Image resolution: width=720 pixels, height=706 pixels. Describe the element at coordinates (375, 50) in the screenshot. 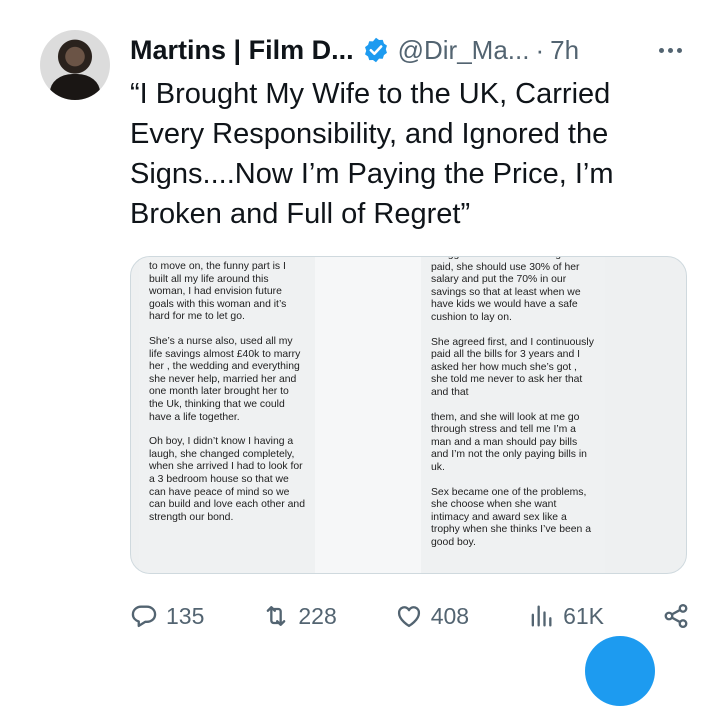

I see `verified-badge-icon` at that location.